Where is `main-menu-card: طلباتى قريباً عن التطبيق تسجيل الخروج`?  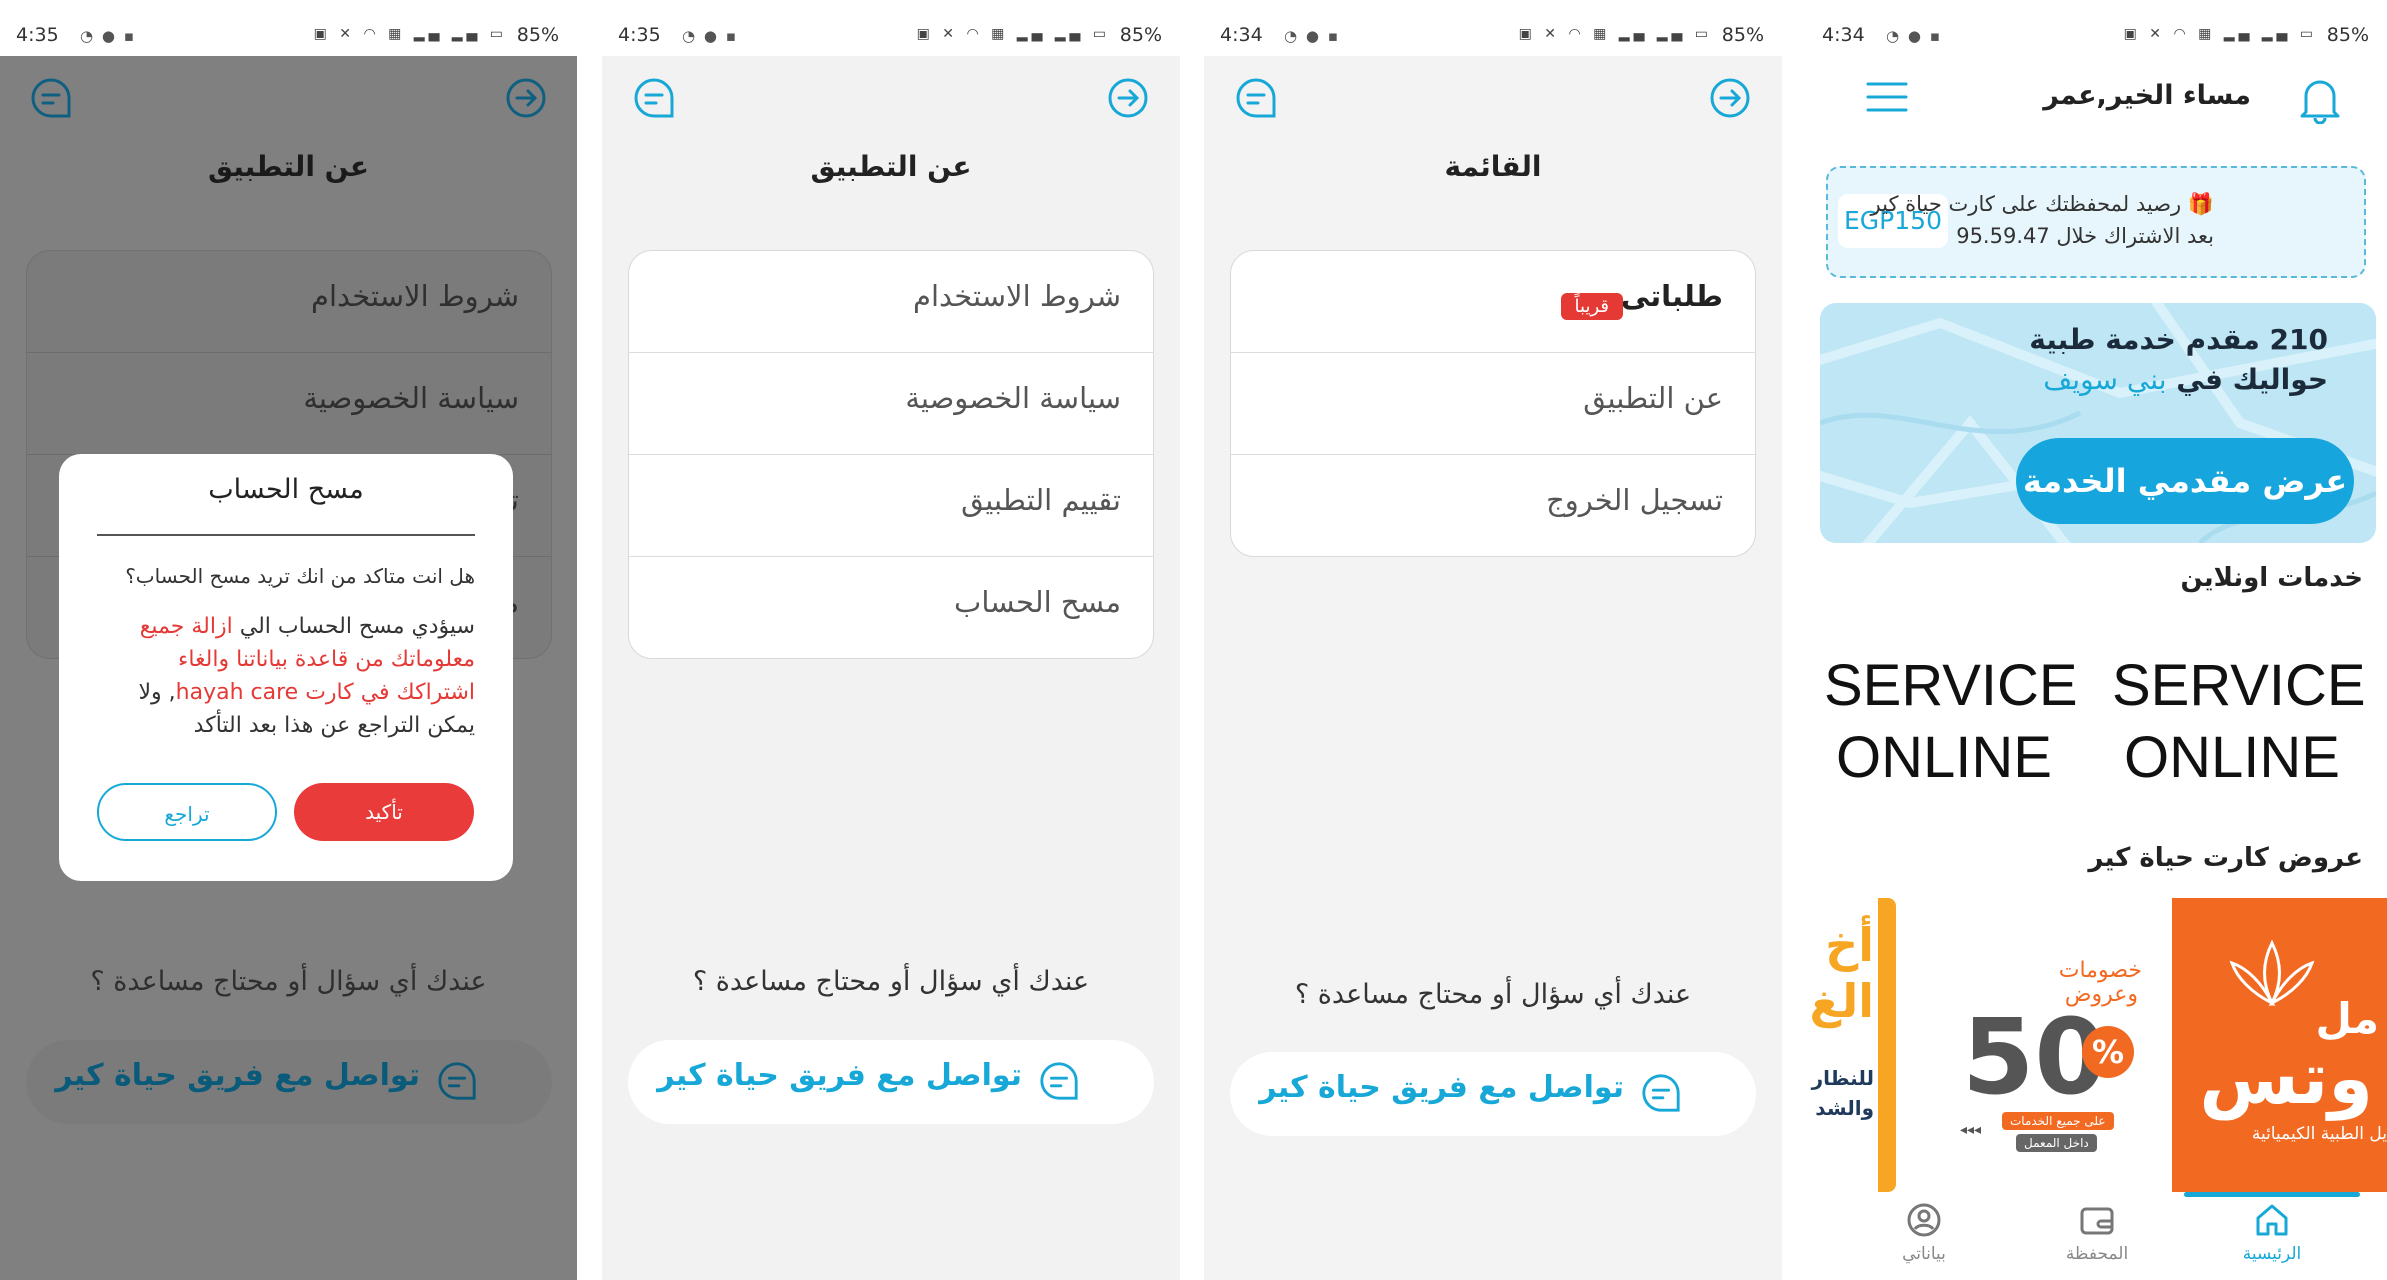 main-menu-card: طلباتى قريباً عن التطبيق تسجيل الخروج is located at coordinates (1493, 403).